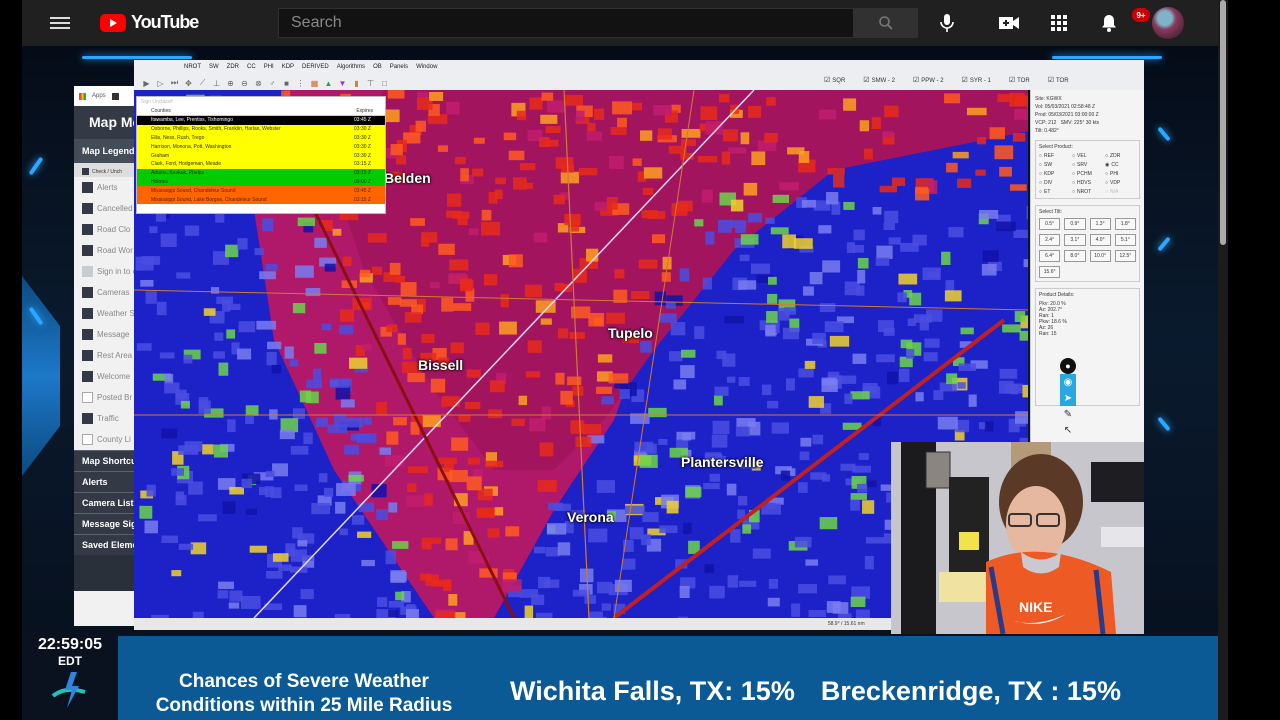 The width and height of the screenshot is (1280, 720). What do you see at coordinates (399, 67) in the screenshot?
I see `radar-menu-item: Panels` at bounding box center [399, 67].